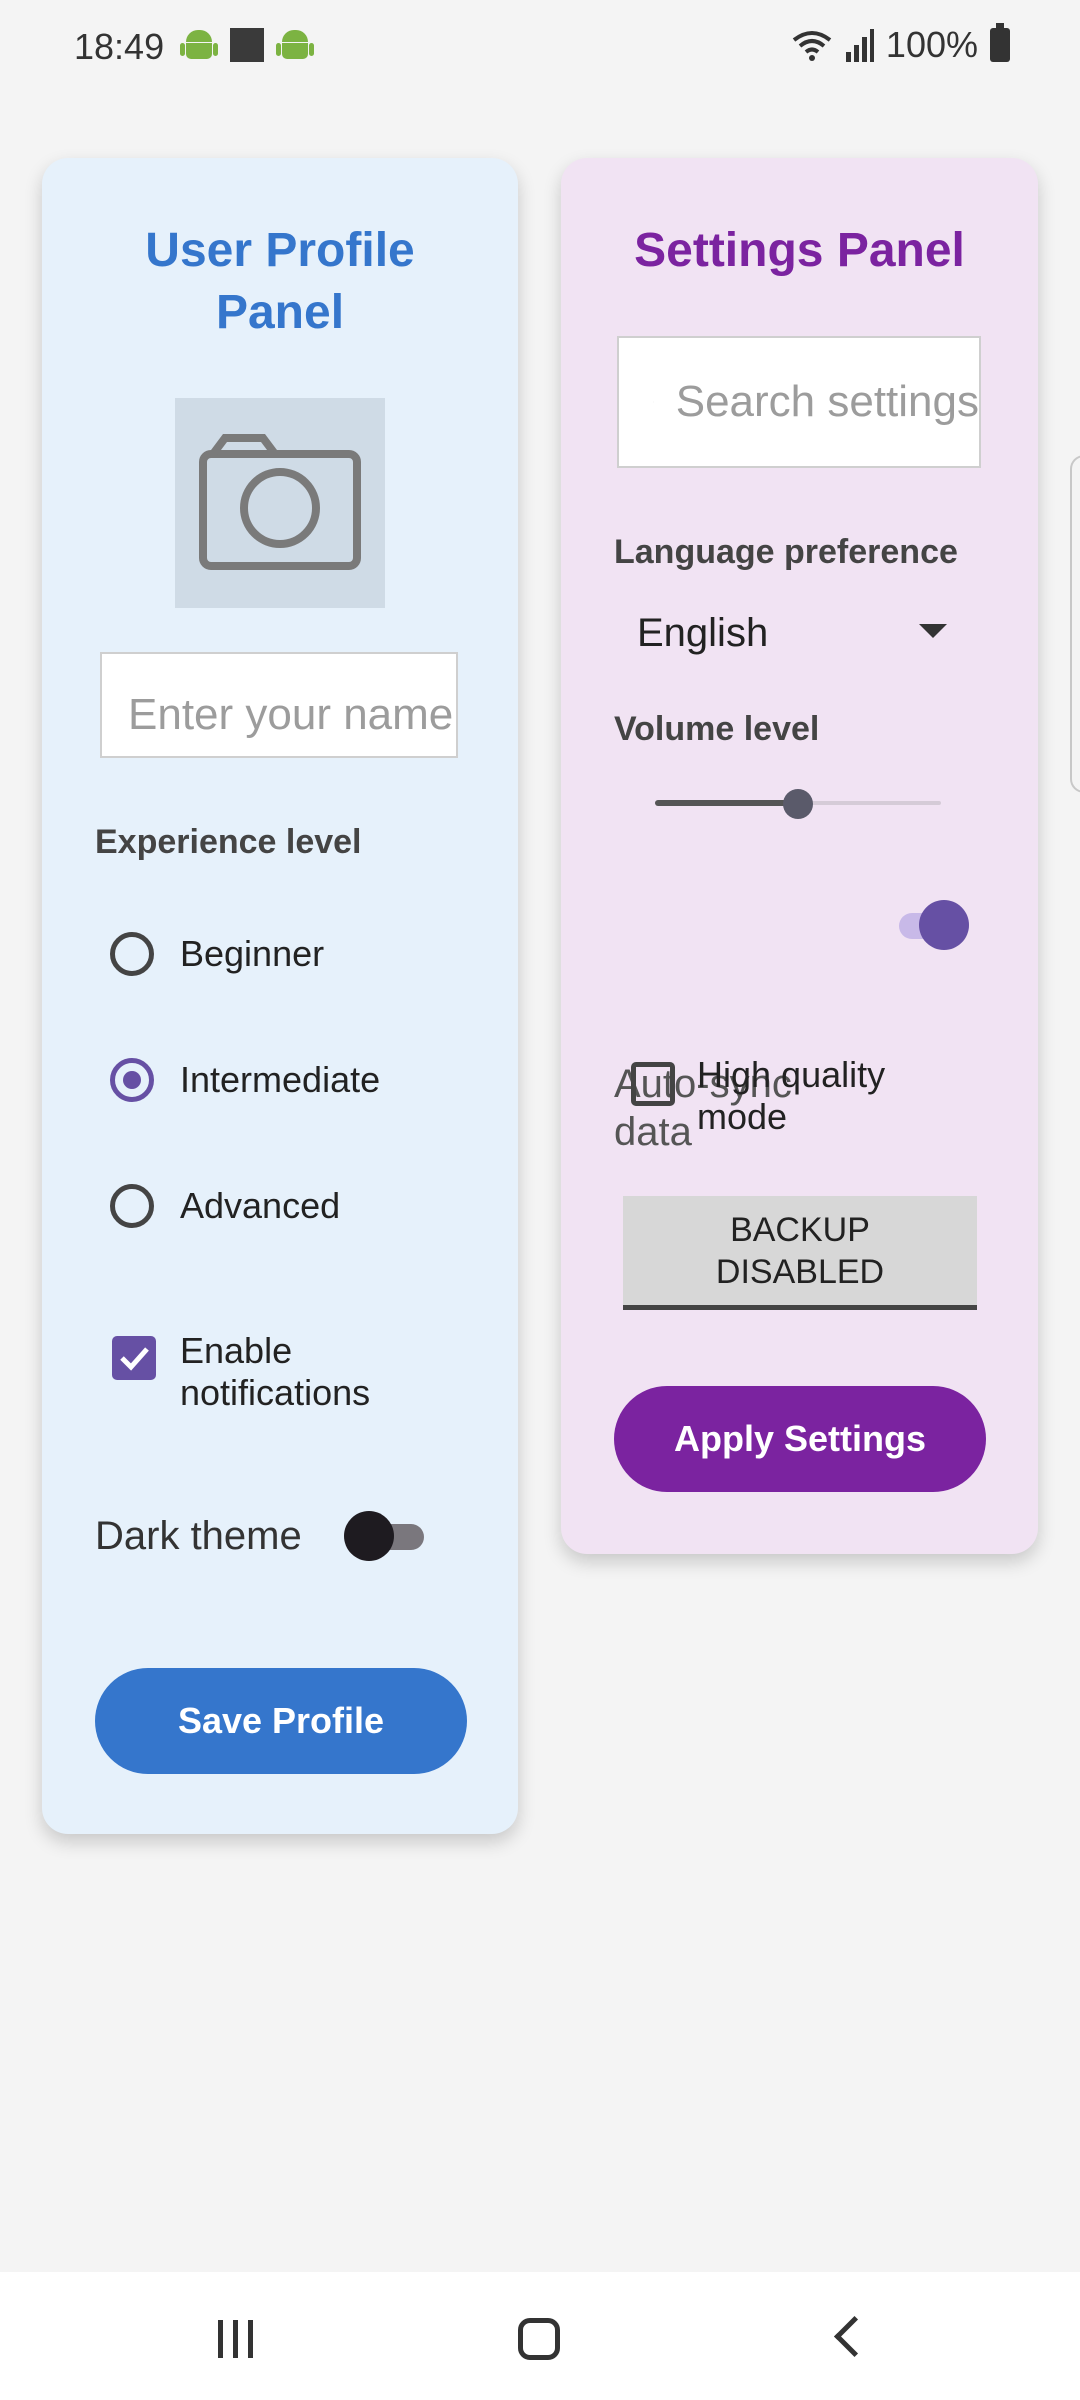 The image size is (1080, 2400). I want to click on battery-percent: 100%, so click(931, 44).